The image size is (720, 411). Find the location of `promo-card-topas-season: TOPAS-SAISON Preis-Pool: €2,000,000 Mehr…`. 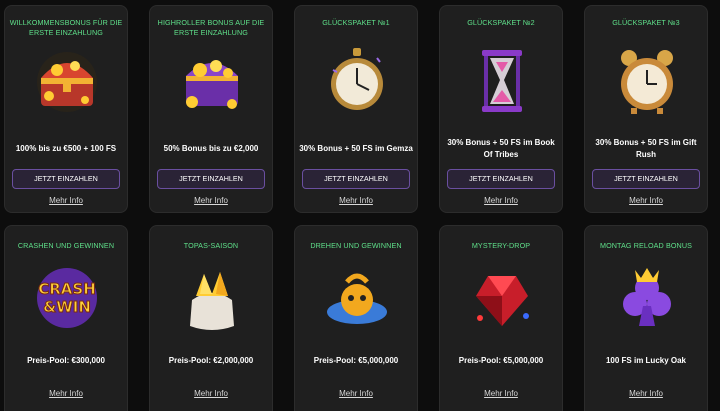

promo-card-topas-season: TOPAS-SAISON Preis-Pool: €2,000,000 Mehr… is located at coordinates (211, 318).